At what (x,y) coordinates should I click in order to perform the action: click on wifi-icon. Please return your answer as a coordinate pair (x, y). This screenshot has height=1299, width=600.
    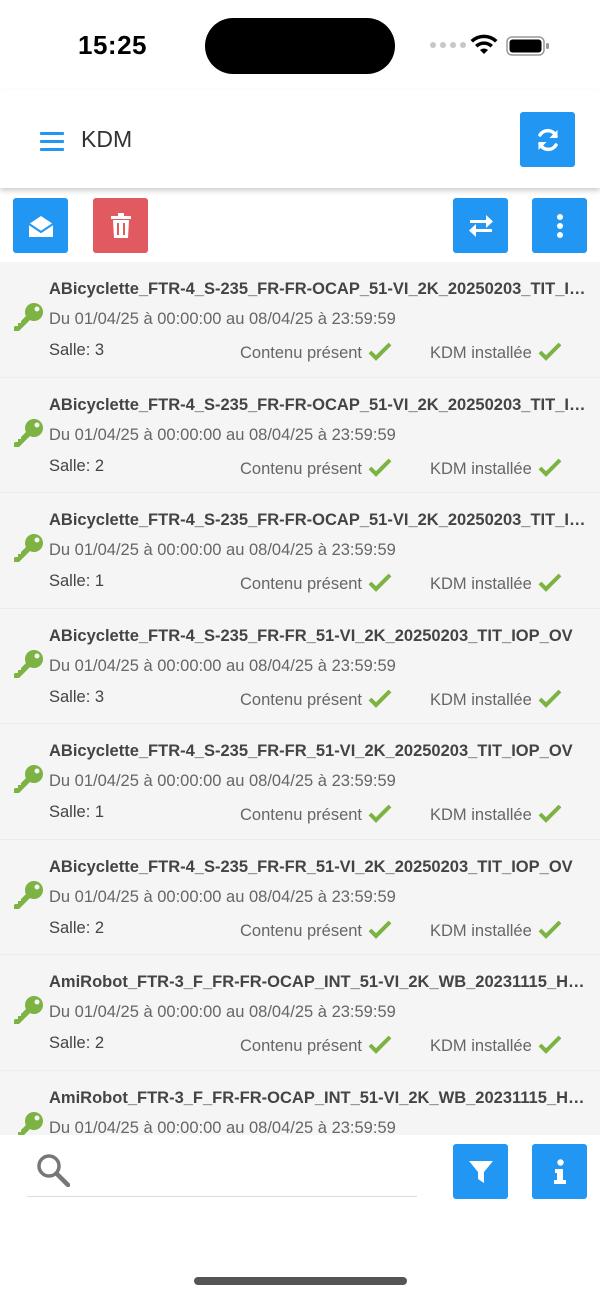
    Looking at the image, I should click on (484, 44).